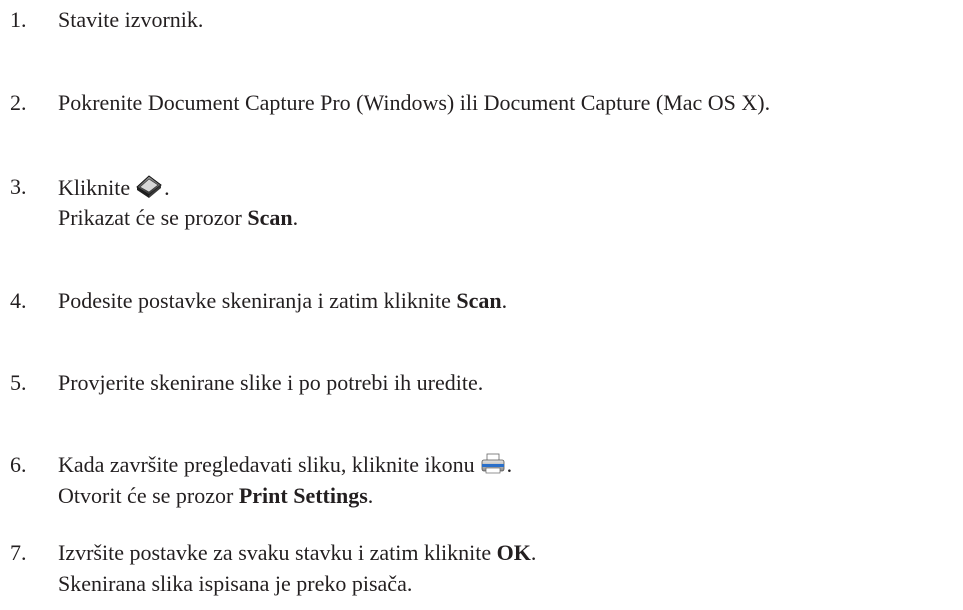  What do you see at coordinates (18, 382) in the screenshot?
I see `step-number: 5.` at bounding box center [18, 382].